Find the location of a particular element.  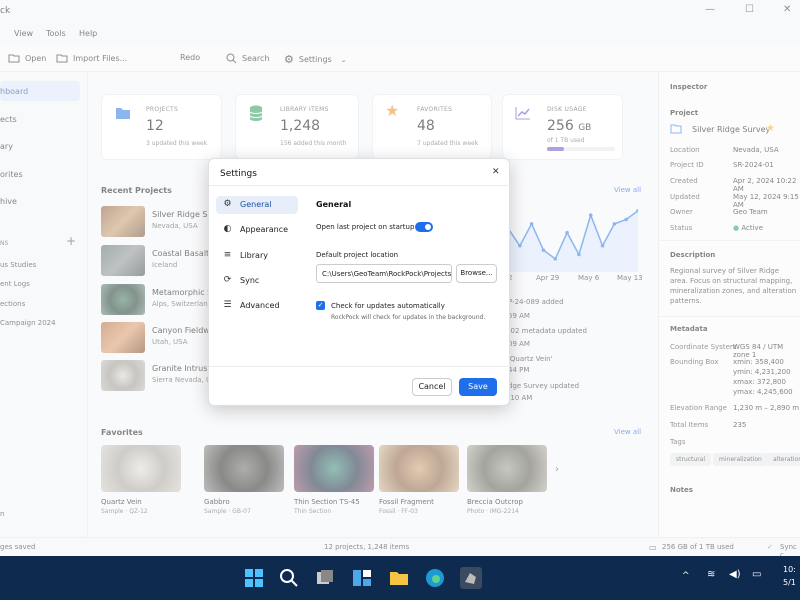

settings-tab-general: ⚙ General is located at coordinates (257, 205).